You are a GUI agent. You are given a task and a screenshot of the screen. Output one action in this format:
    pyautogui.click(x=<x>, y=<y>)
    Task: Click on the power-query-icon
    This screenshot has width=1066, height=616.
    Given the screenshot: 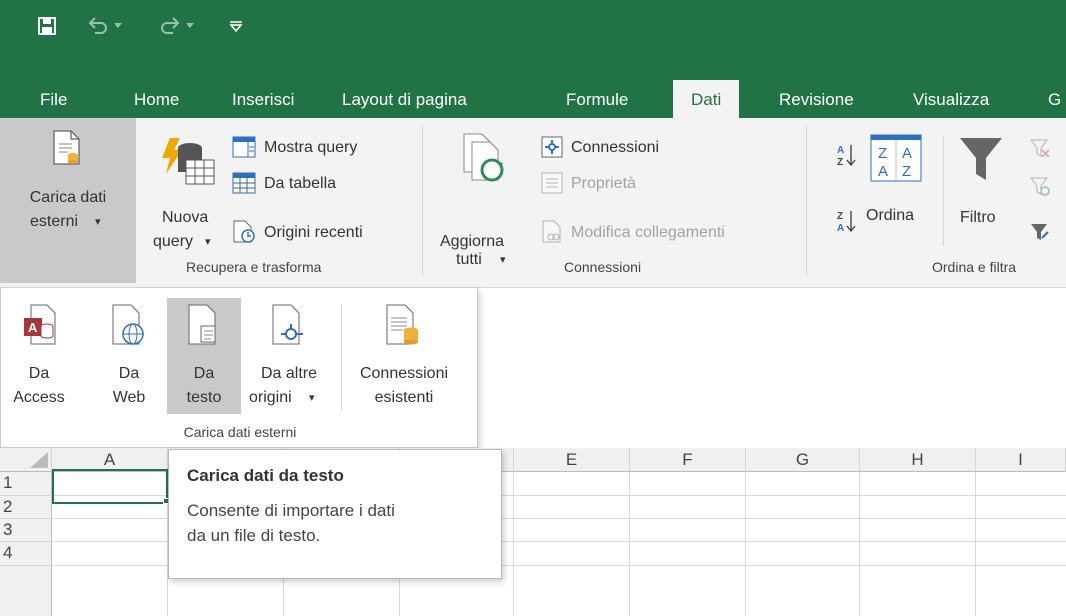 What is the action you would take?
    pyautogui.click(x=188, y=162)
    